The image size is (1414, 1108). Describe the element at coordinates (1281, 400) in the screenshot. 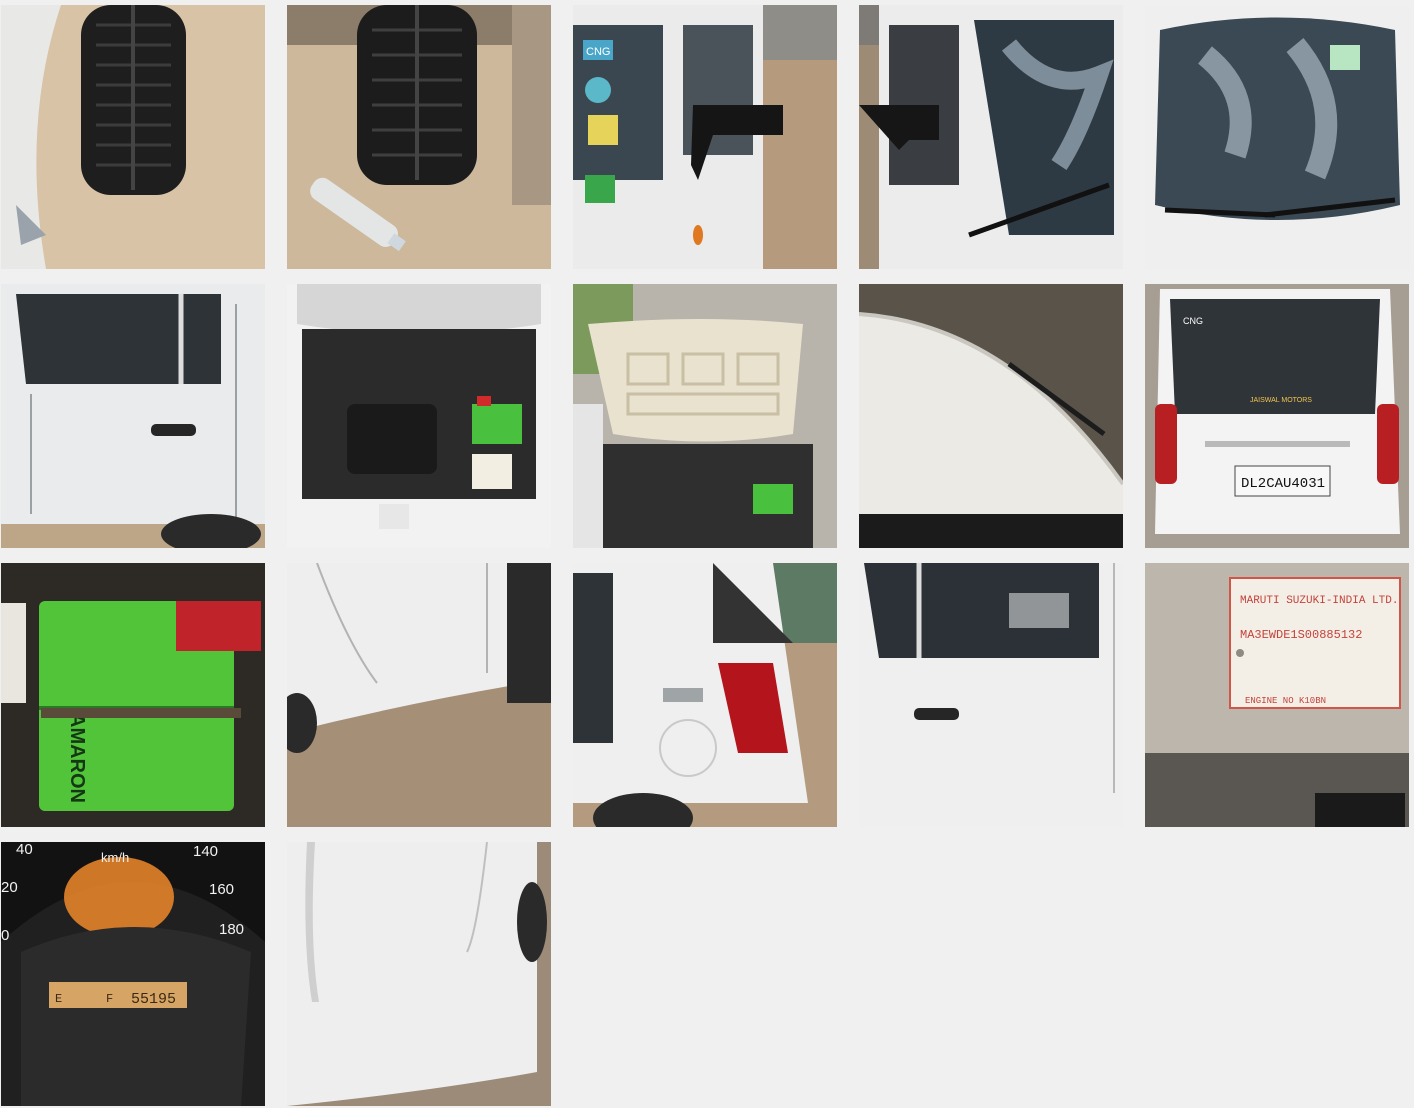

I see `dealer-sticker: JAISWAL MOTORS` at that location.